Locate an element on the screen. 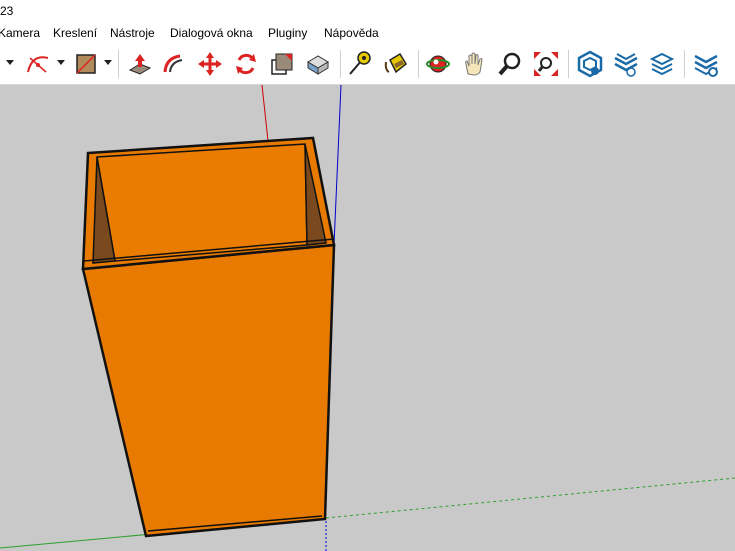 The width and height of the screenshot is (735, 551). red-axis is located at coordinates (265, 113).